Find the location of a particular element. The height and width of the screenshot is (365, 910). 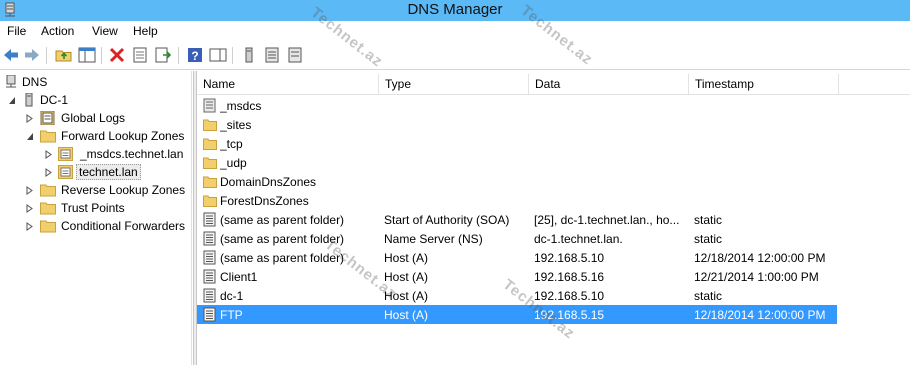

tree-label-trust-points: Trust Points is located at coordinates (93, 208).